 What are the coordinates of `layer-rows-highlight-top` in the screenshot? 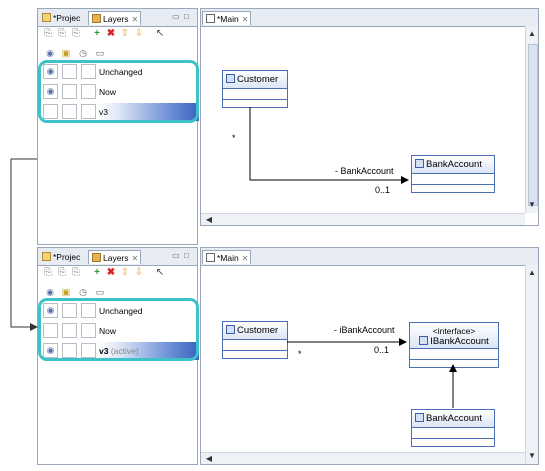 It's located at (118, 91).